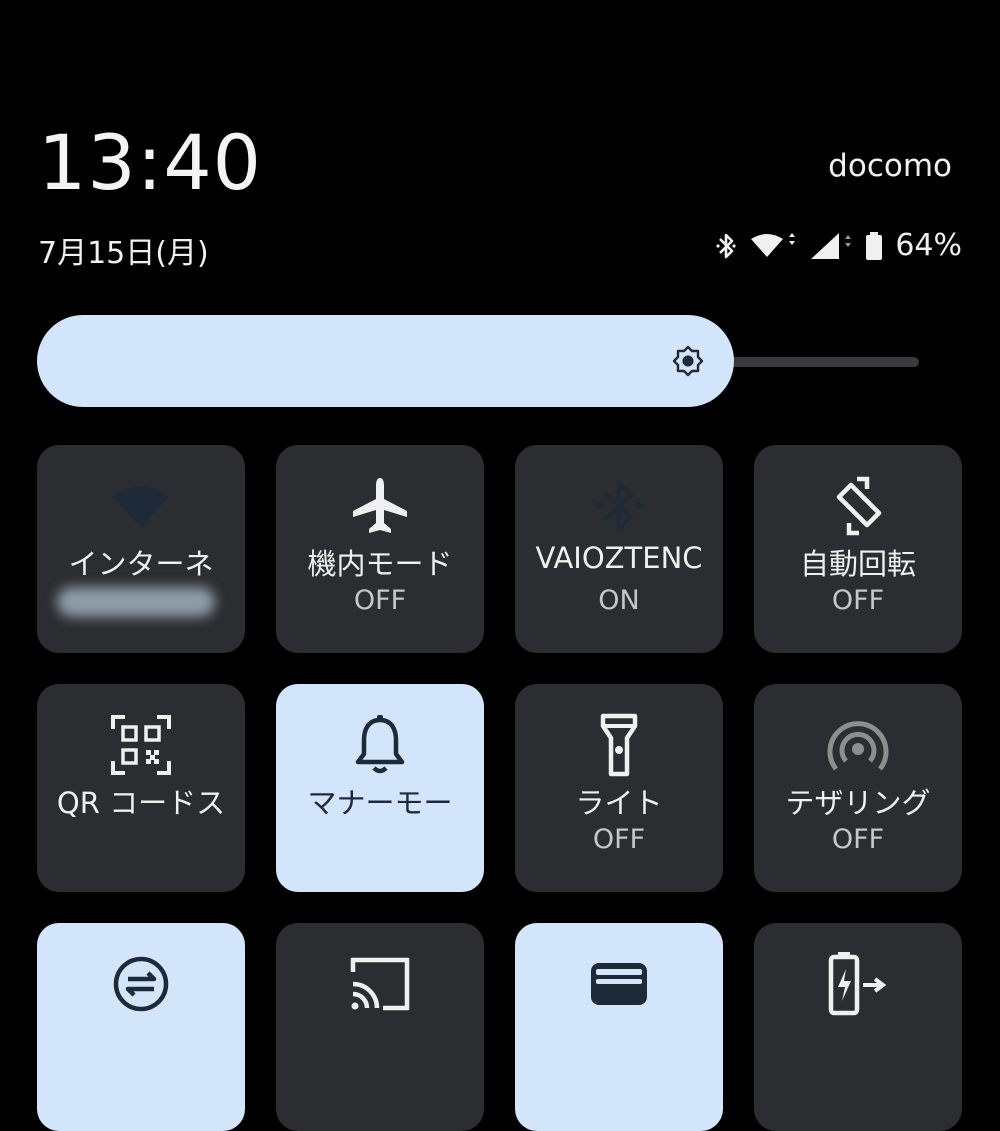 The width and height of the screenshot is (1000, 1131). Describe the element at coordinates (141, 984) in the screenshot. I see `sync-icon` at that location.